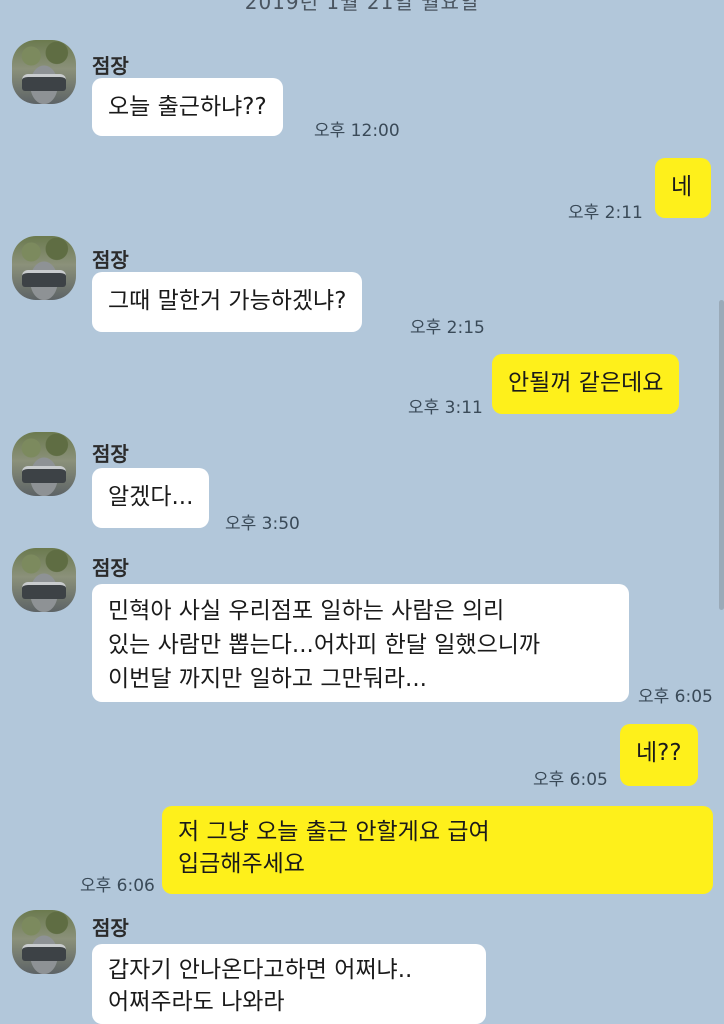  What do you see at coordinates (683, 188) in the screenshot?
I see `message-bubble-outgoing: 네` at bounding box center [683, 188].